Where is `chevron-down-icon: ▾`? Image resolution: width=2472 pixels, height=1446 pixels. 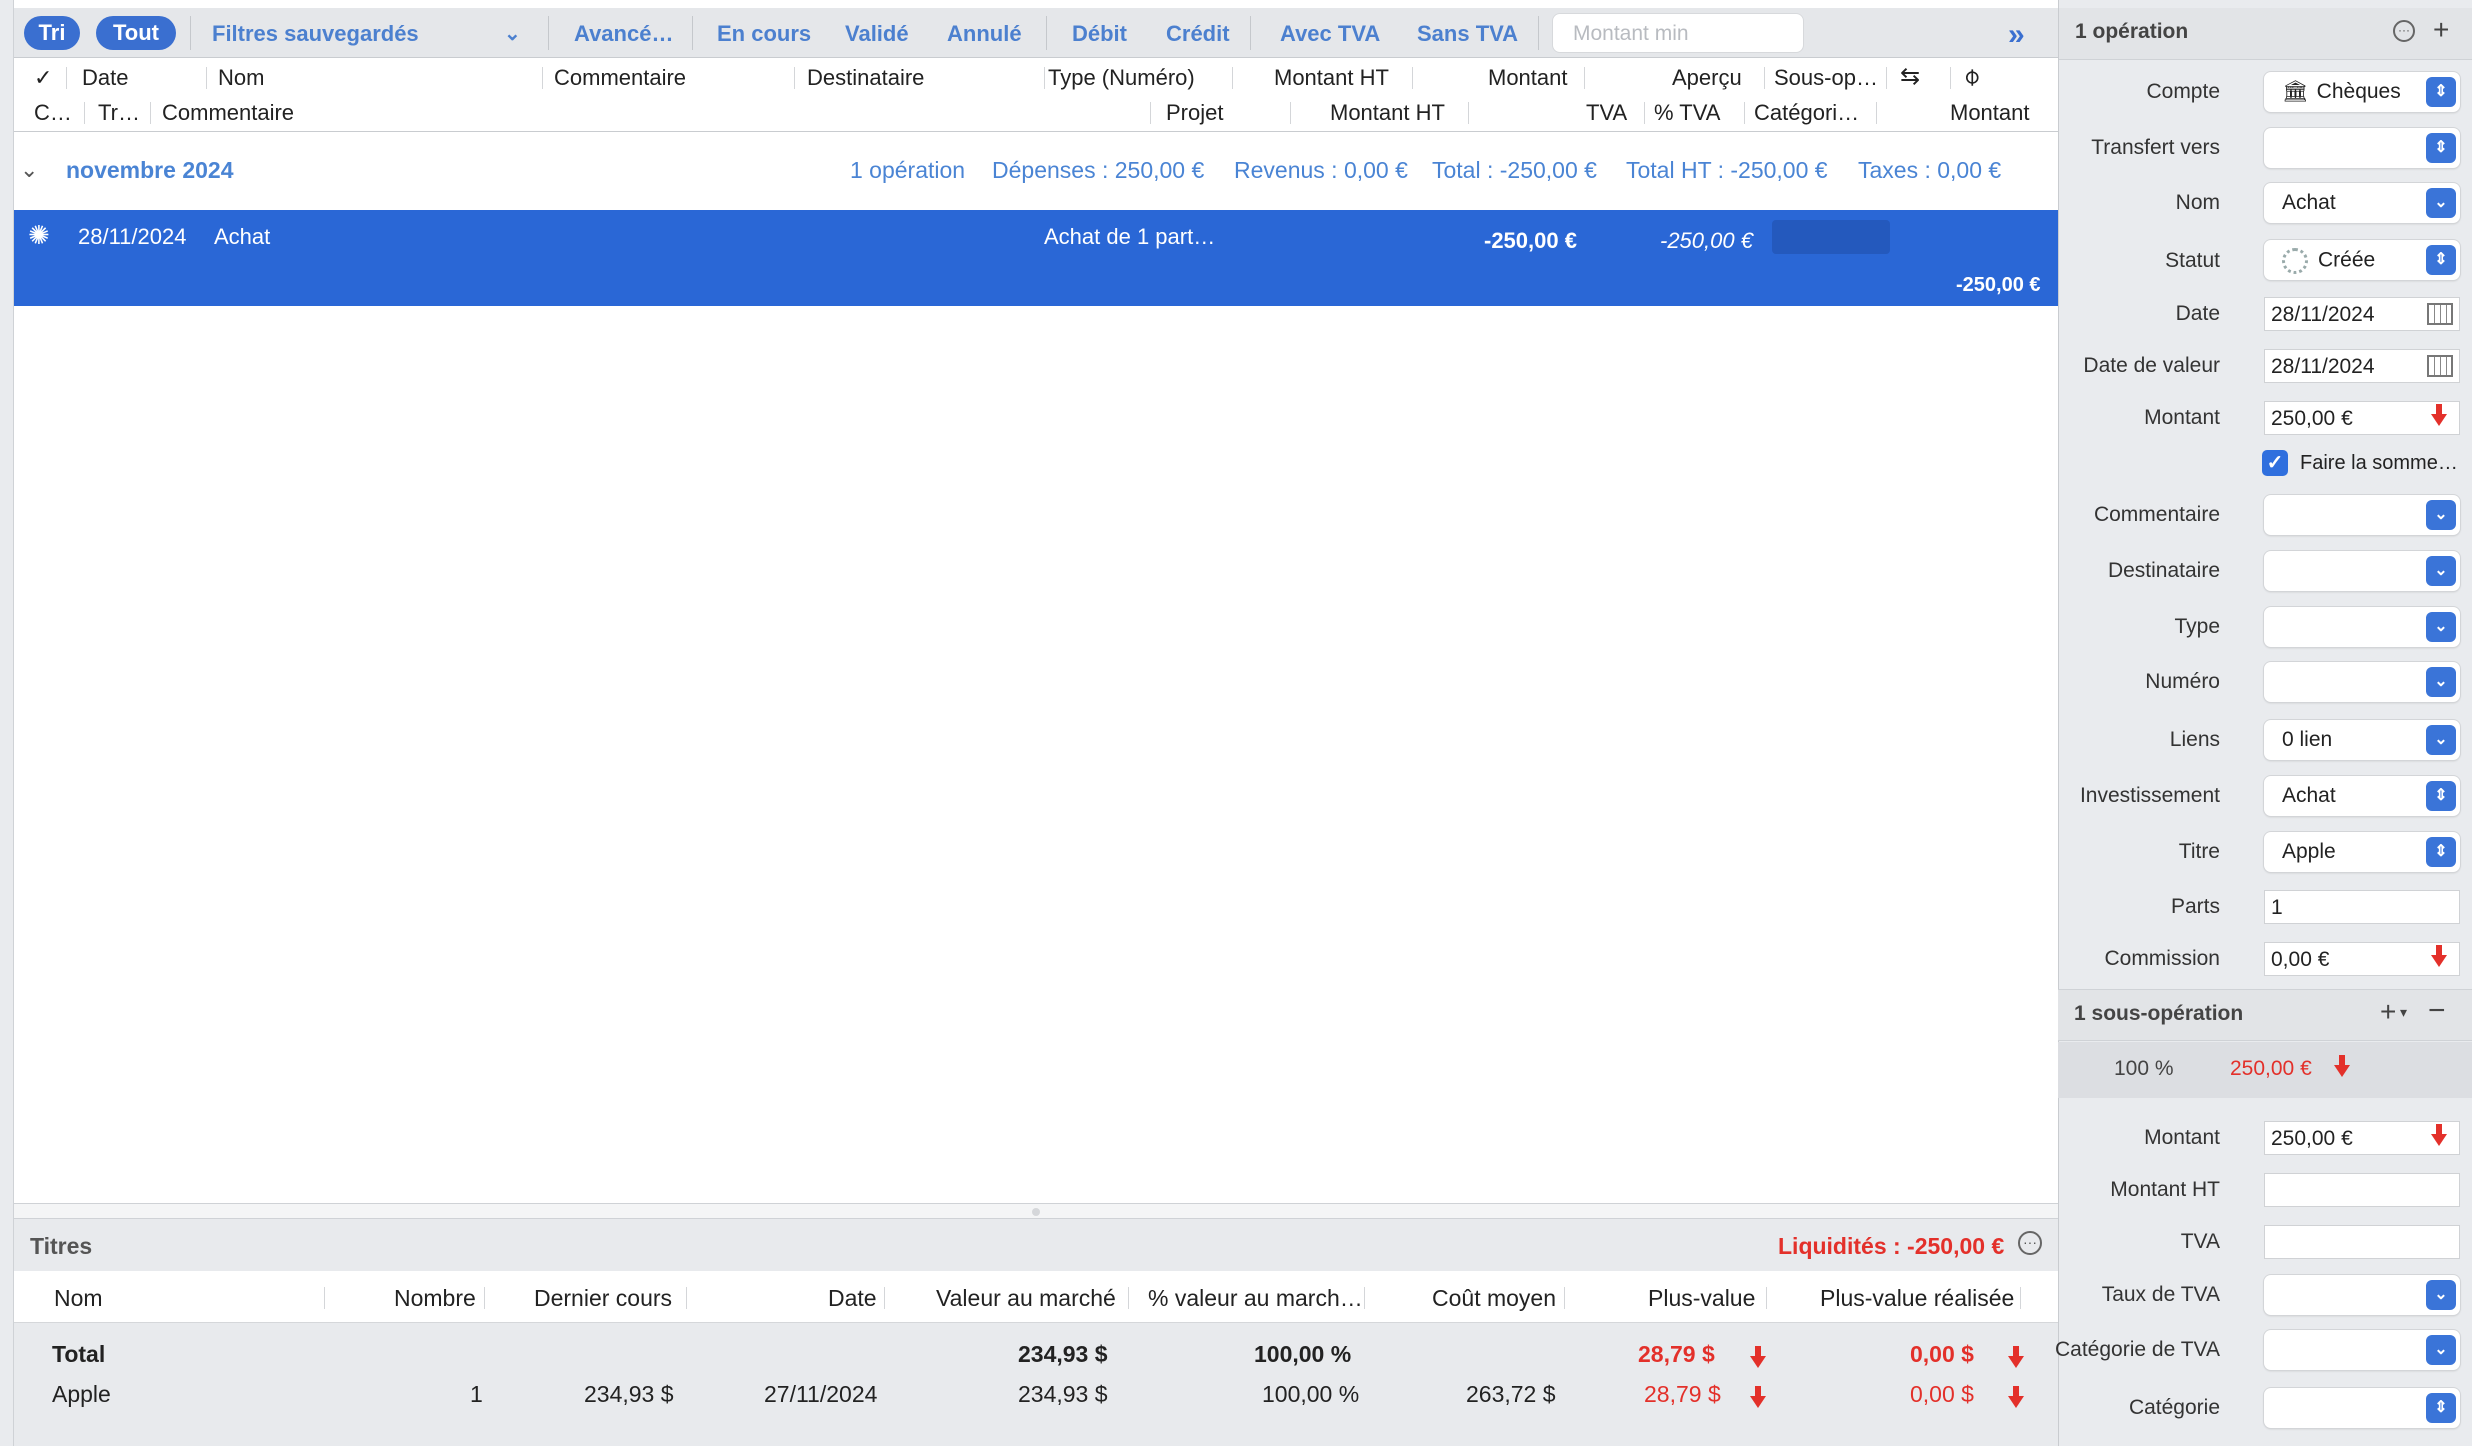
chevron-down-icon: ▾ is located at coordinates (2403, 1012).